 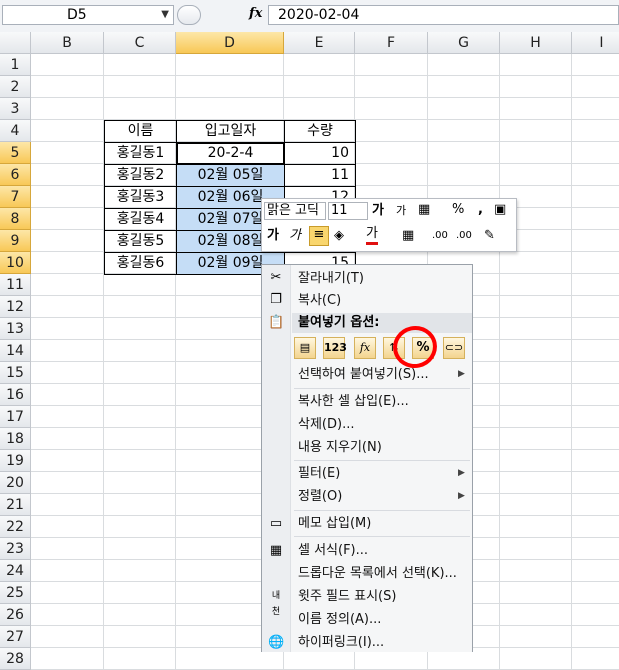 I want to click on accounting-format-icon: ▦, so click(x=424, y=210).